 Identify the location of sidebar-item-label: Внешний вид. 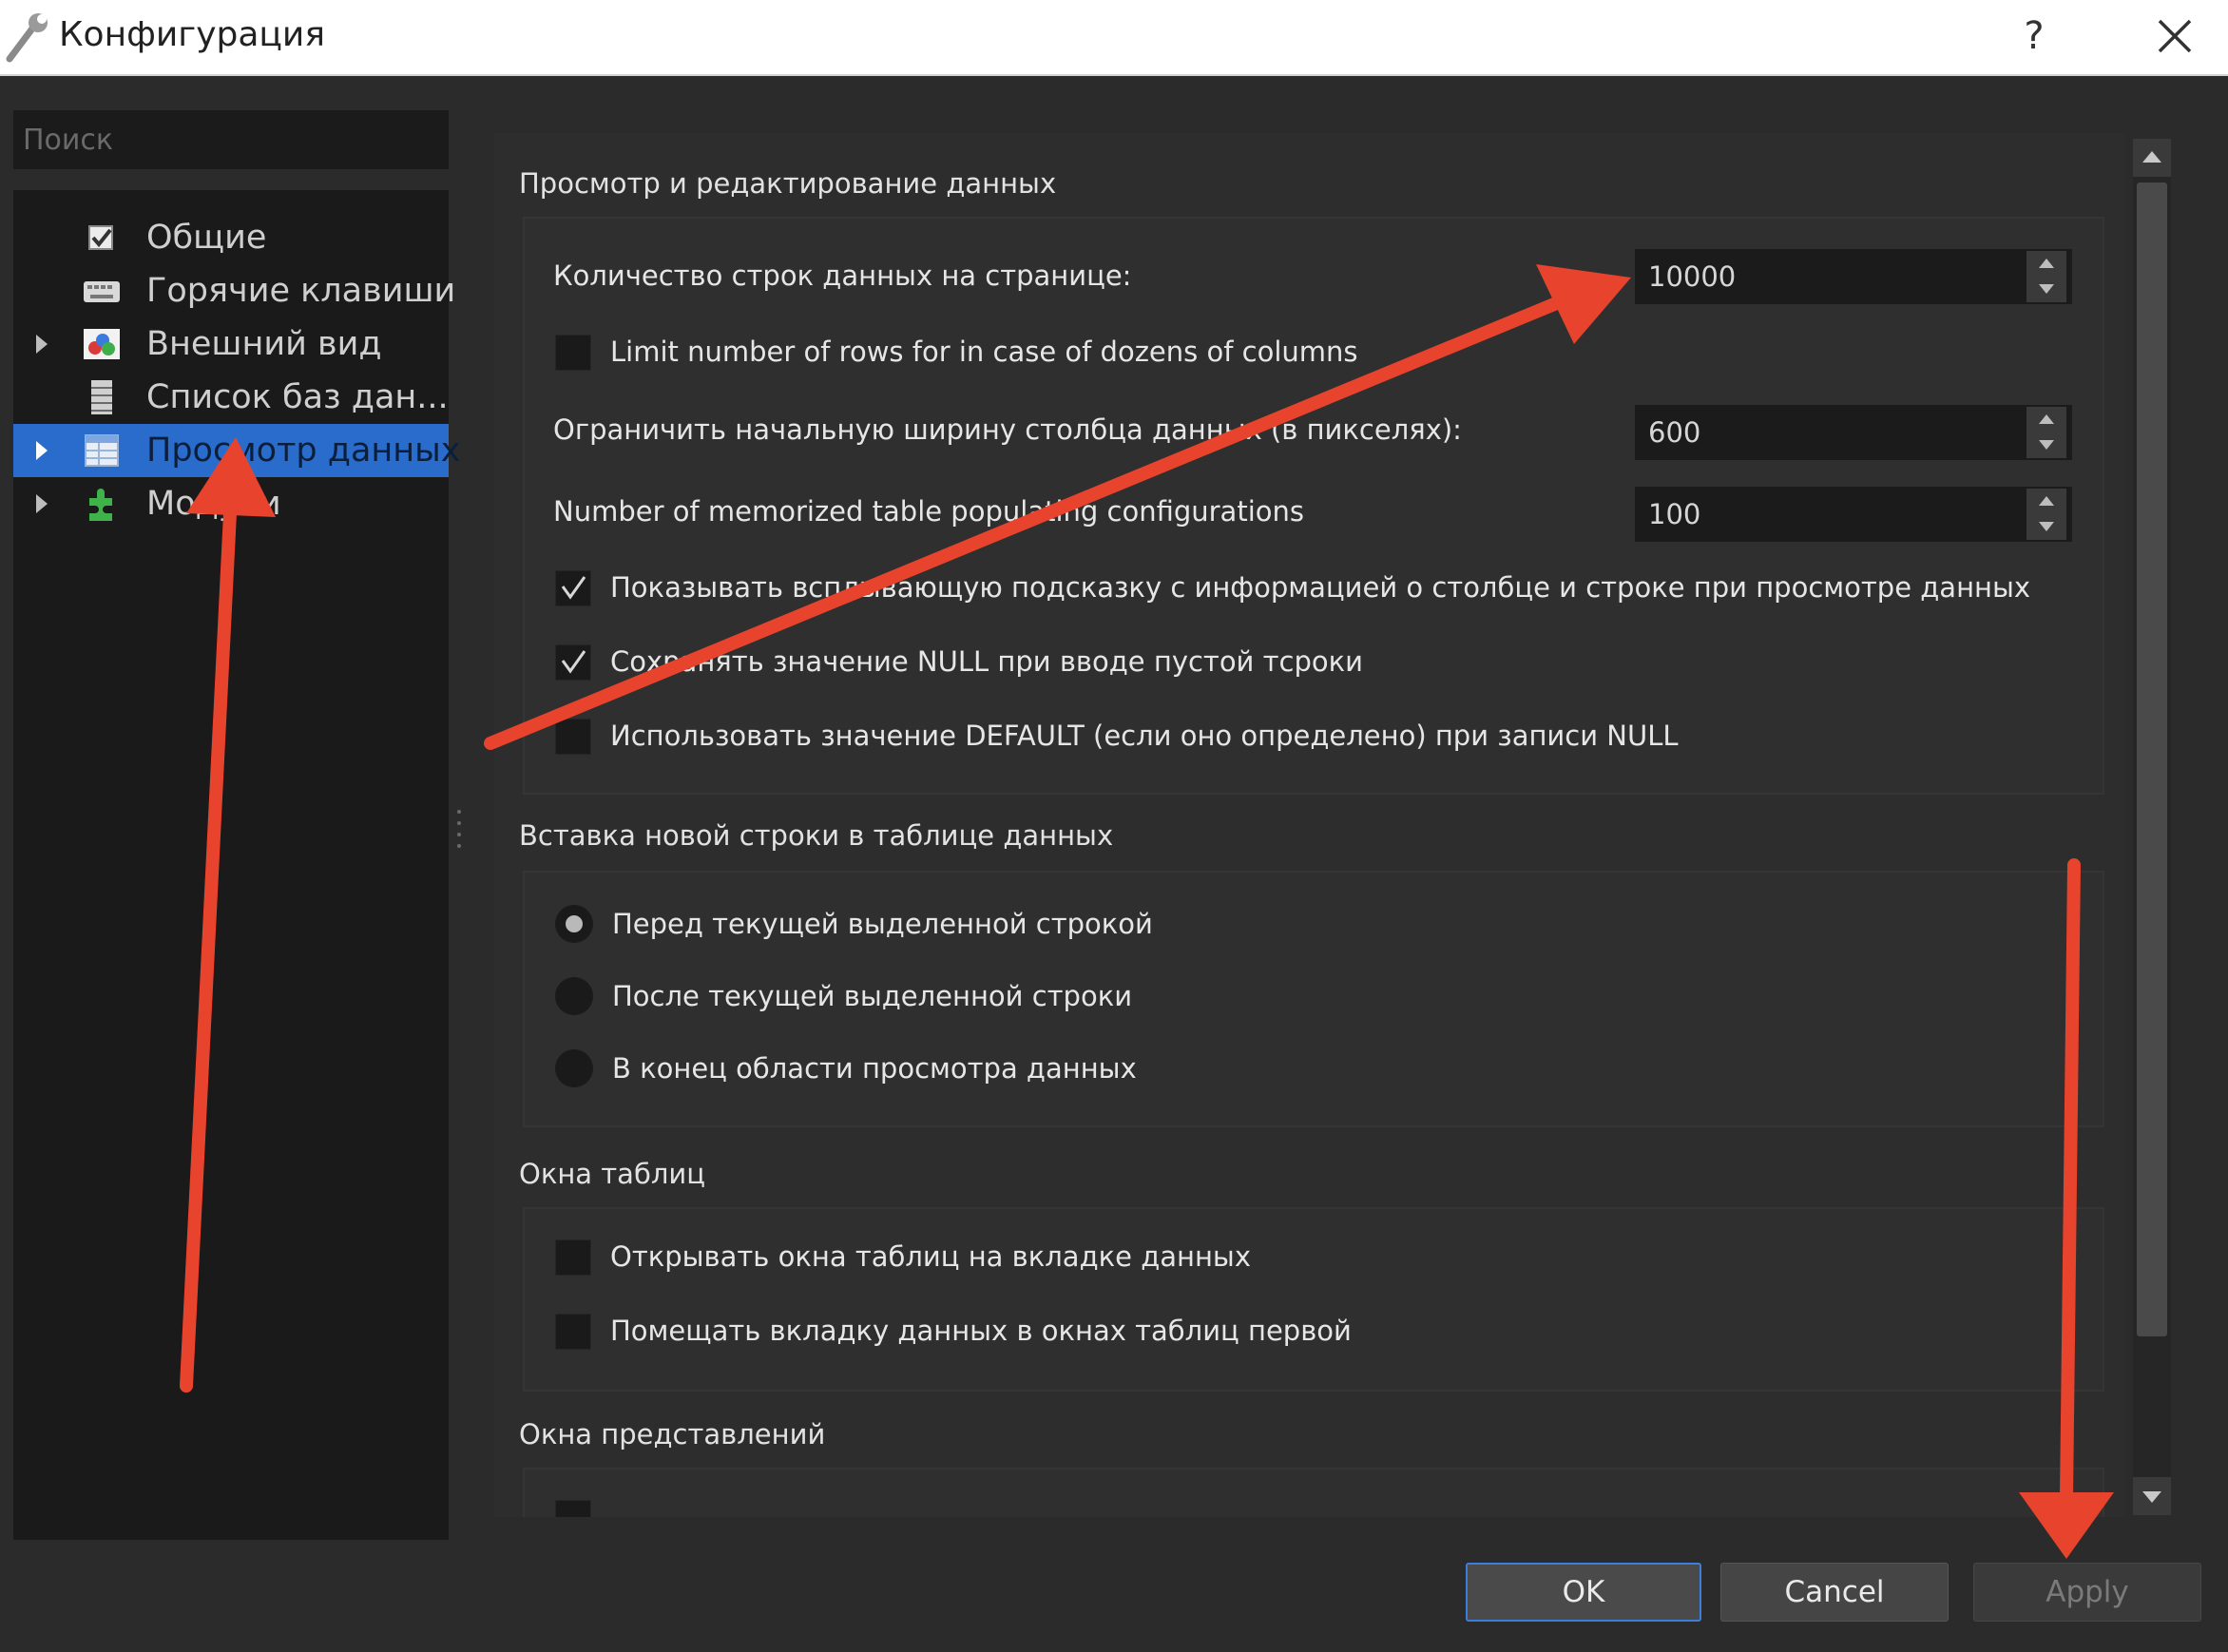
(264, 344).